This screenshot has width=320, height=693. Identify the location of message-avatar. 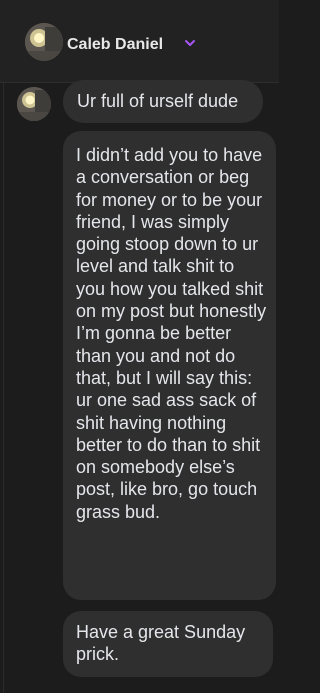
(34, 104).